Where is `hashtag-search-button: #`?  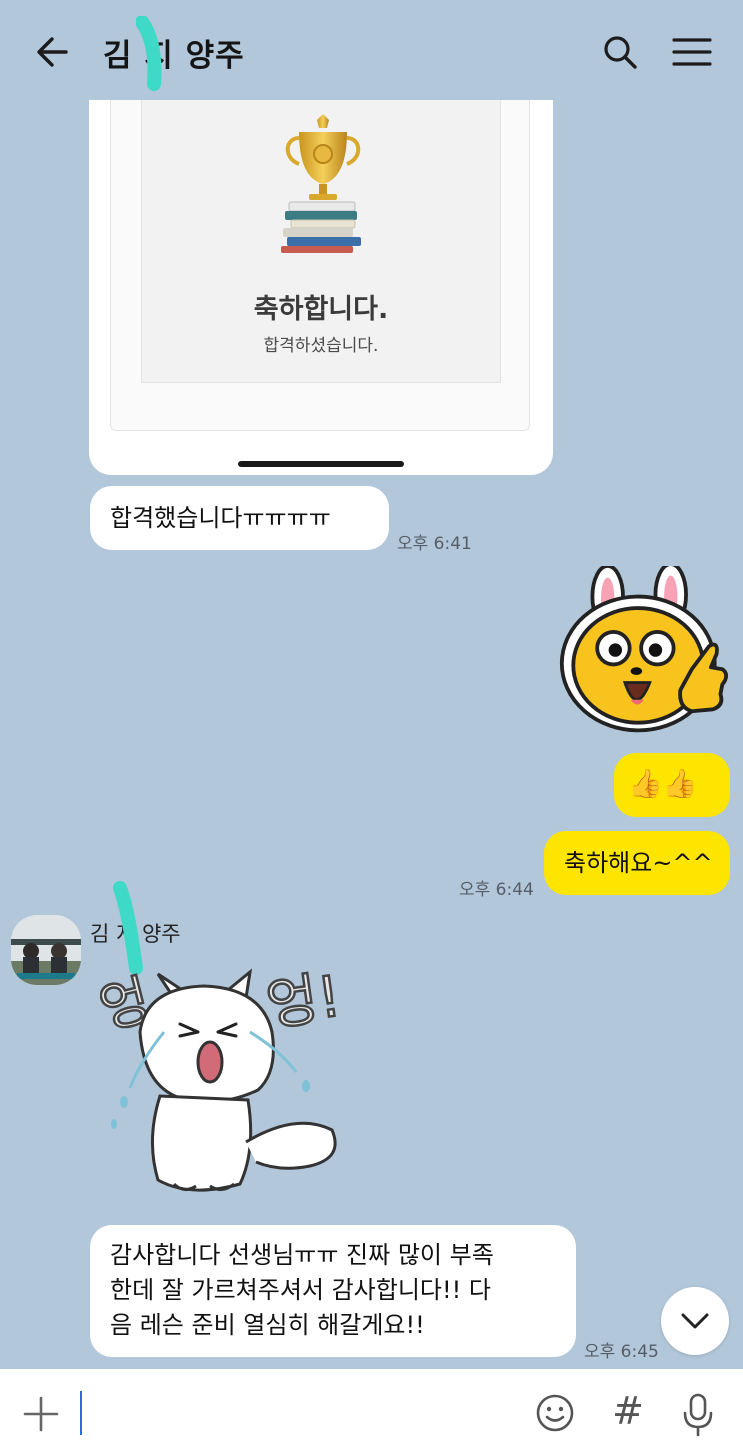
hashtag-search-button: # is located at coordinates (628, 1411).